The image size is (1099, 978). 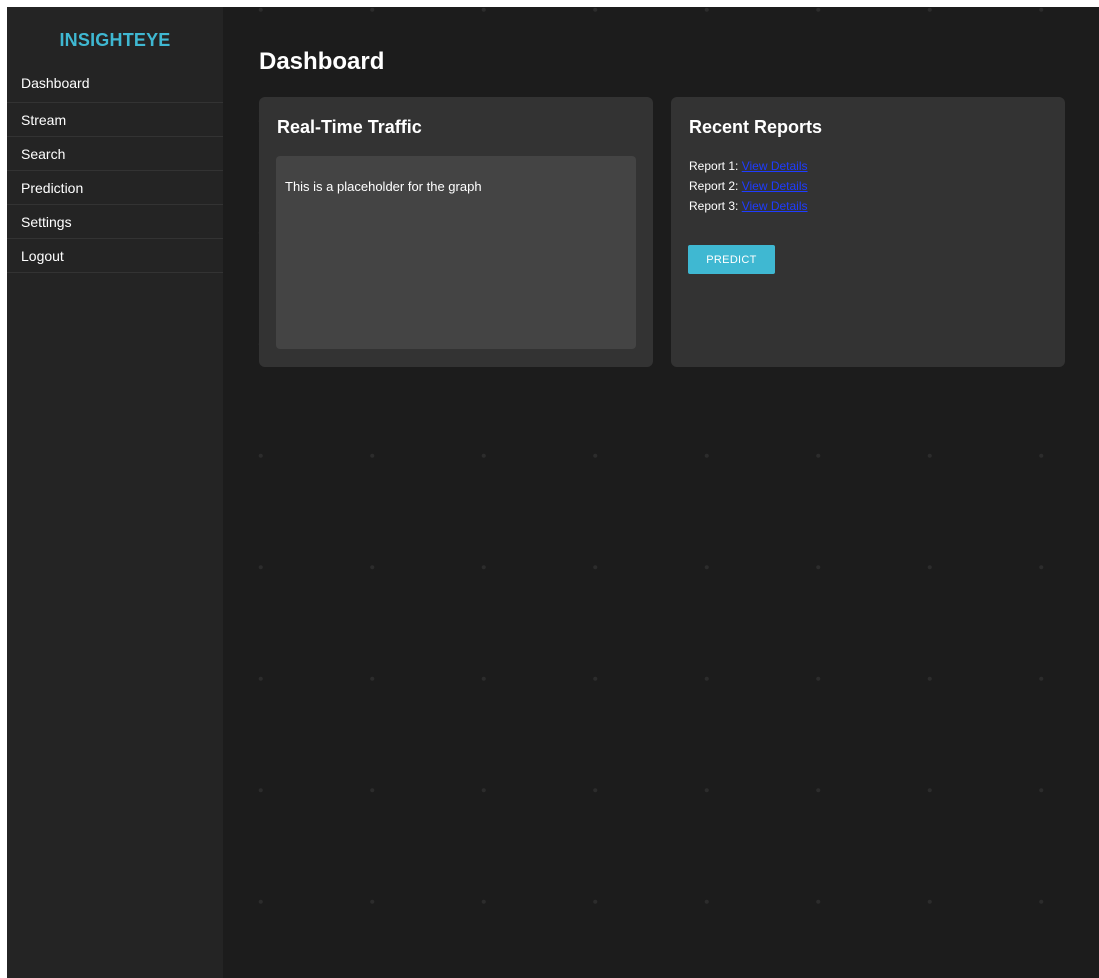 What do you see at coordinates (456, 252) in the screenshot?
I see `graph-placeholder: This is a placeholder for the graph` at bounding box center [456, 252].